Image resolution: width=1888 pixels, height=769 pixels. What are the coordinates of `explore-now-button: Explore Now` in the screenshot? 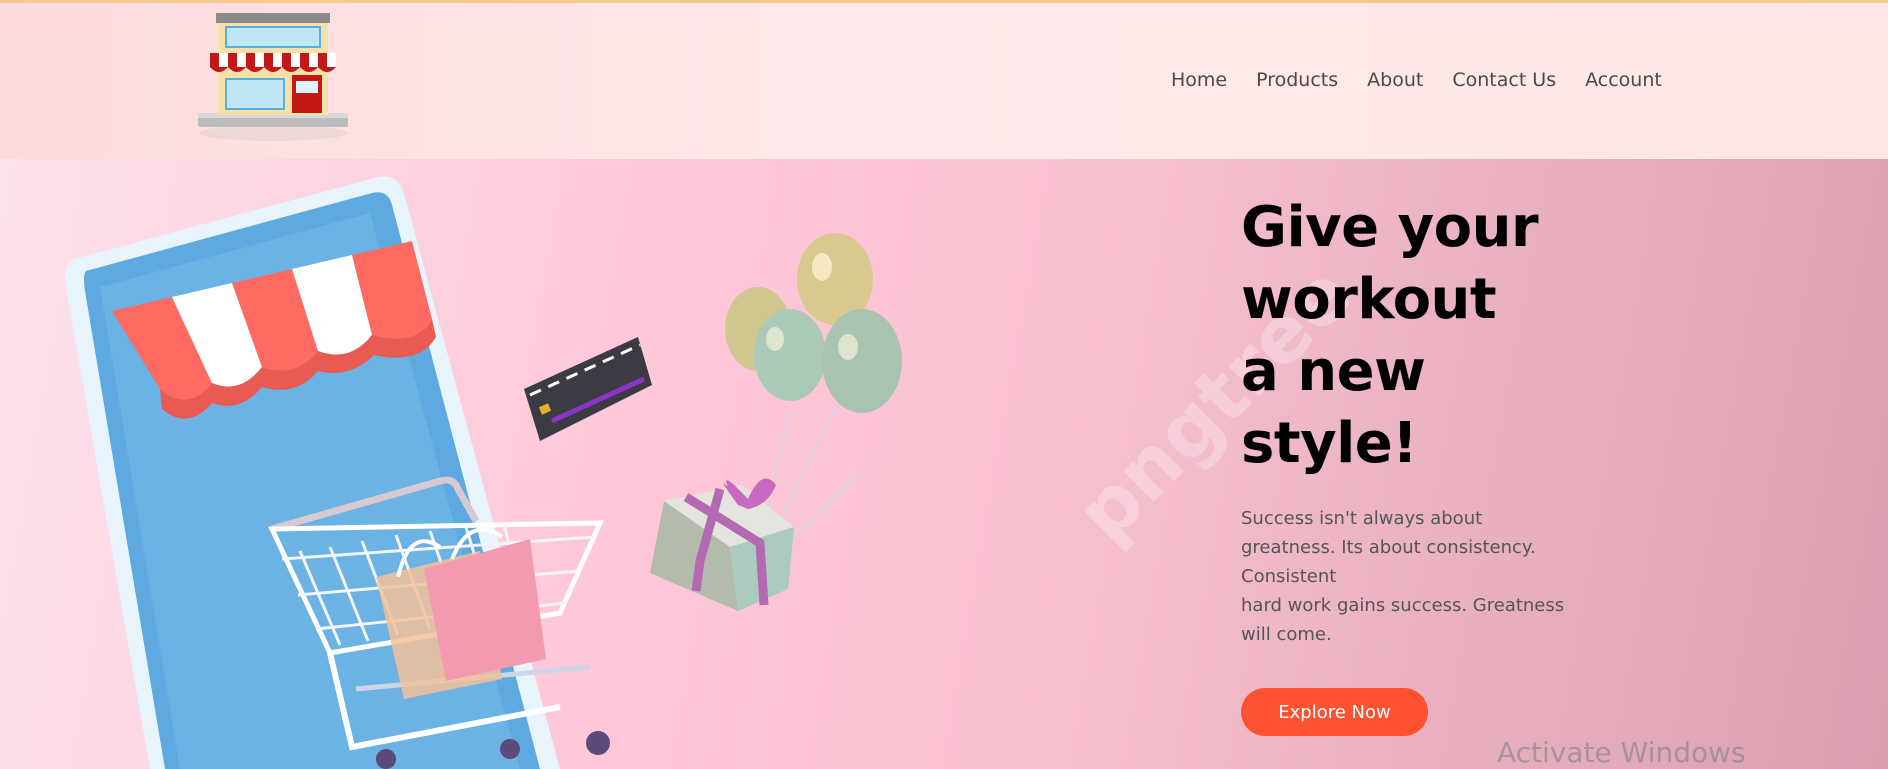 It's located at (1334, 712).